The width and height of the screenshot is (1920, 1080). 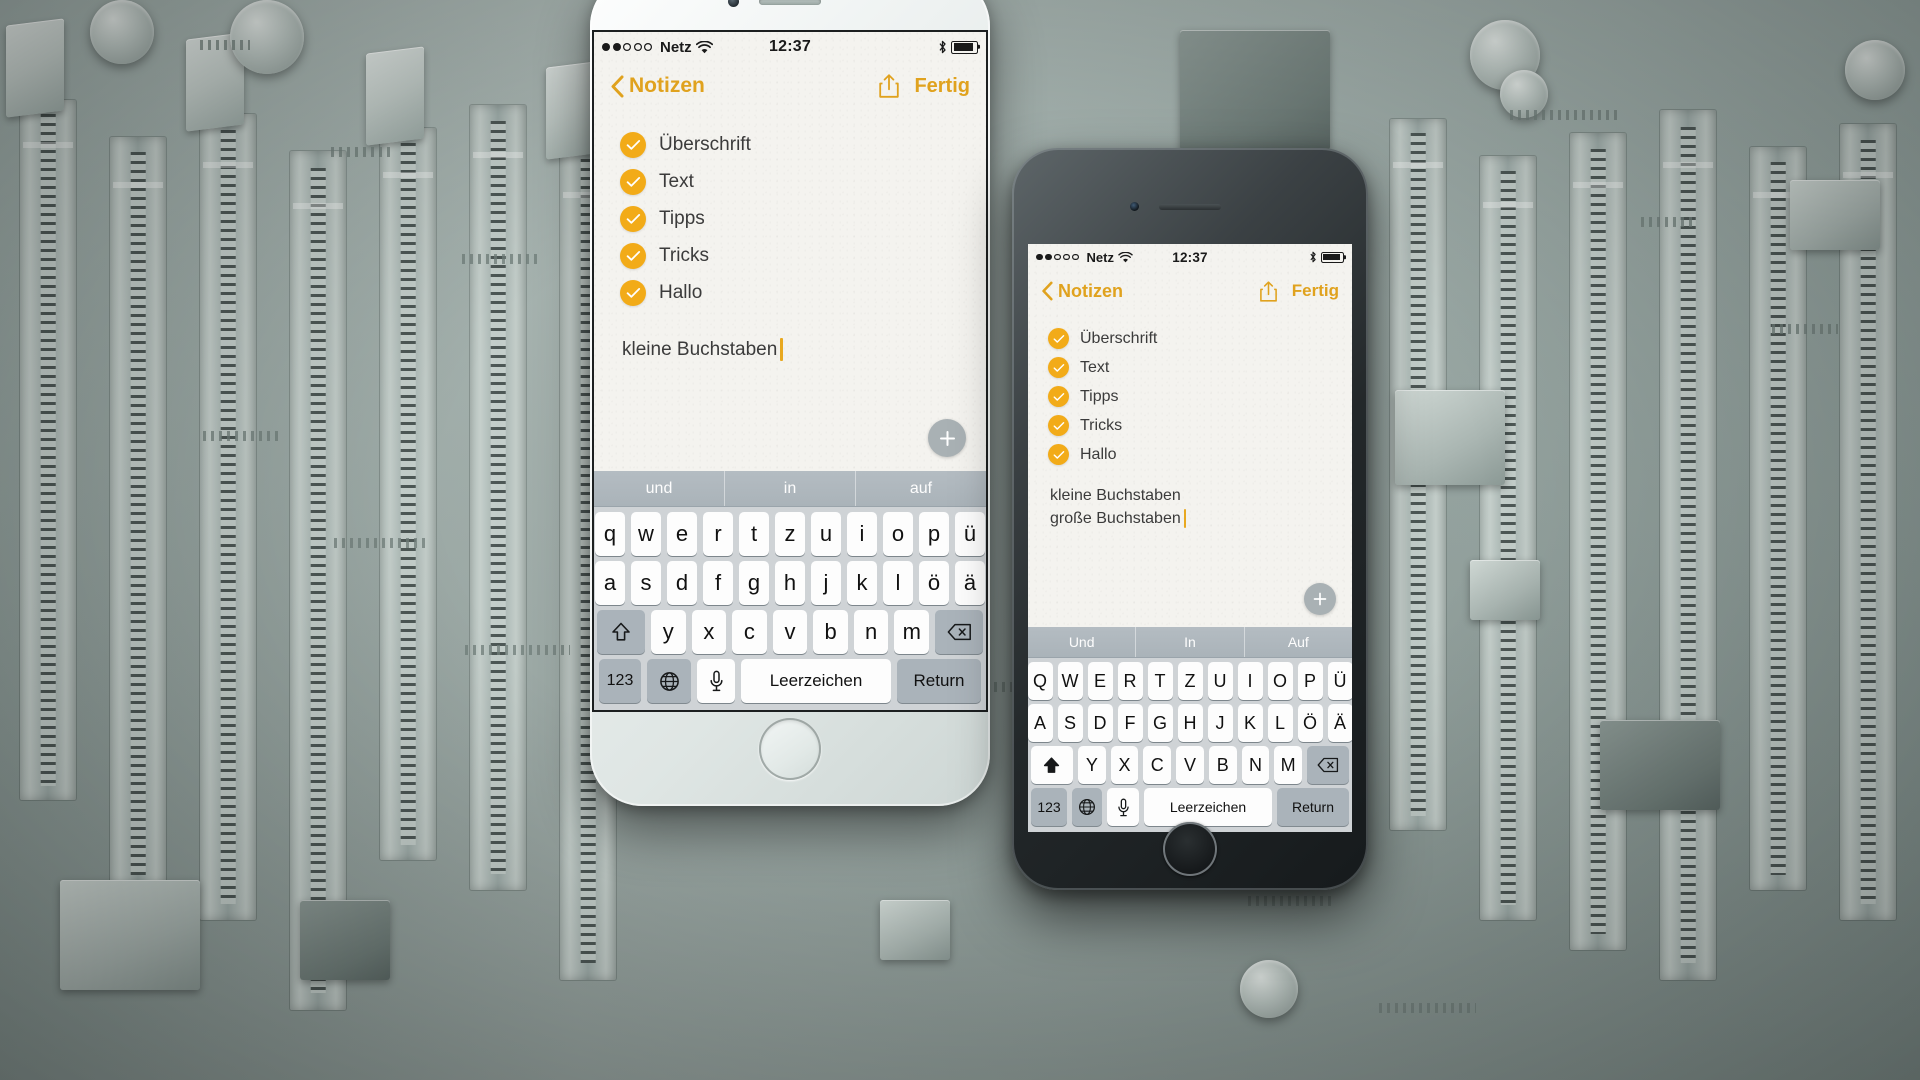 What do you see at coordinates (718, 583) in the screenshot?
I see `key-f: f` at bounding box center [718, 583].